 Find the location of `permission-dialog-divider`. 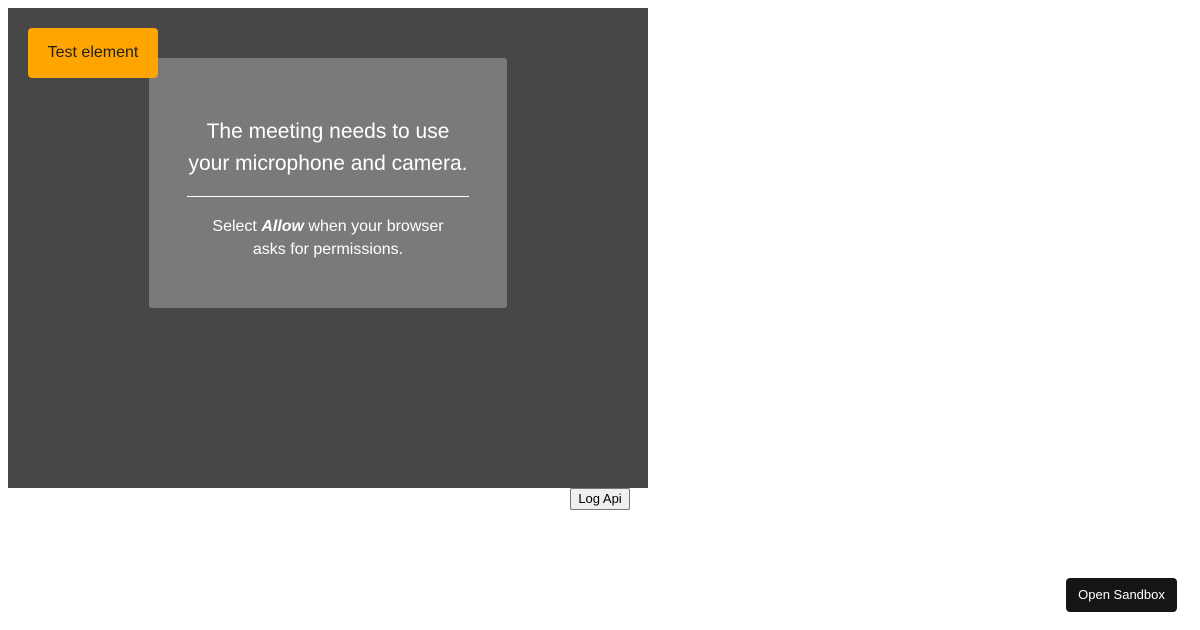

permission-dialog-divider is located at coordinates (328, 196).